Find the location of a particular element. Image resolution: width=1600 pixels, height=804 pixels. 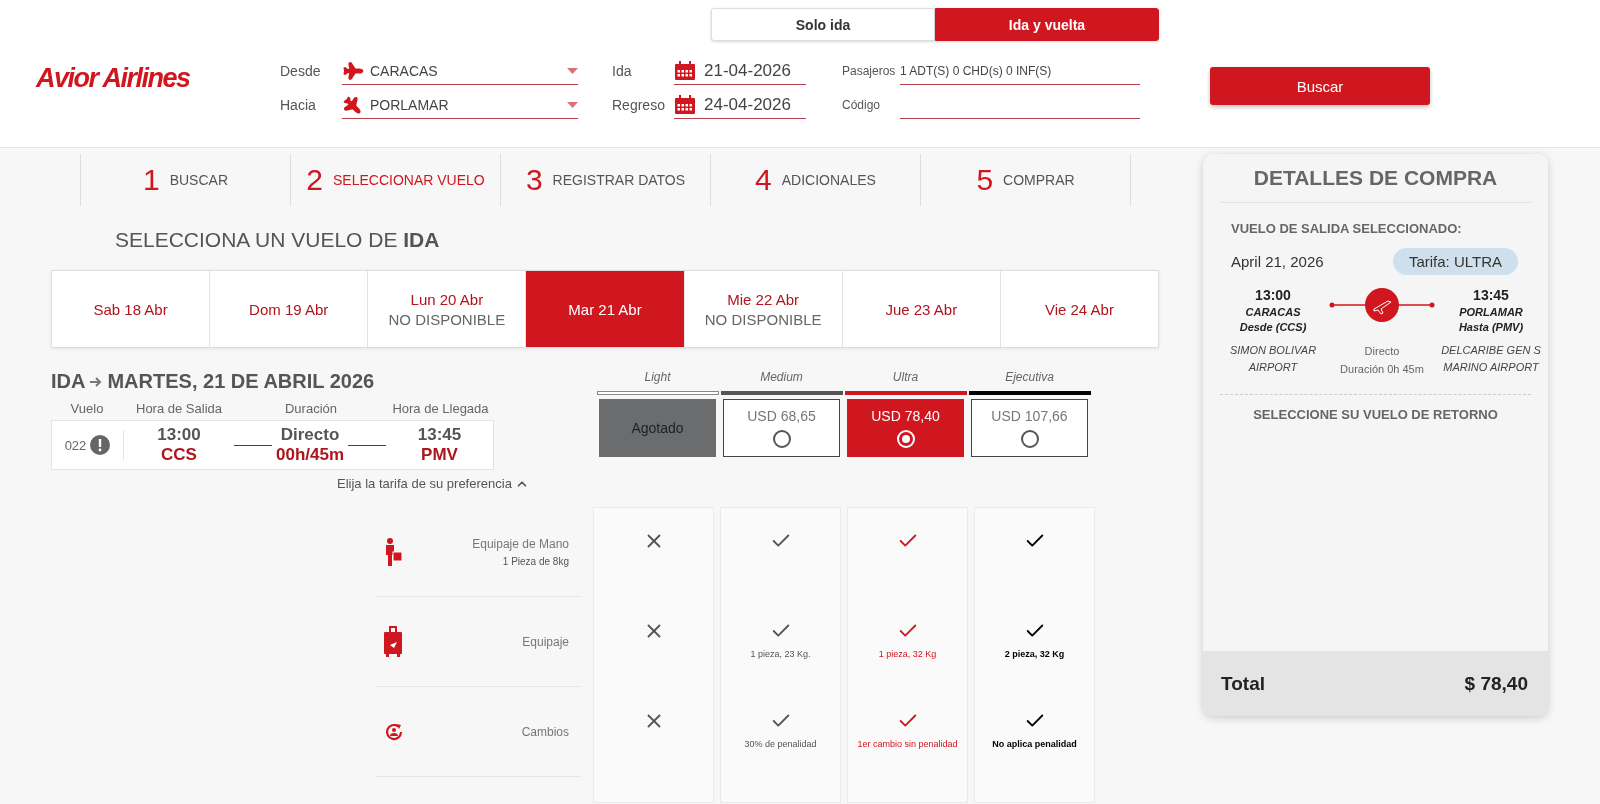

total-label: Total is located at coordinates (1243, 683).